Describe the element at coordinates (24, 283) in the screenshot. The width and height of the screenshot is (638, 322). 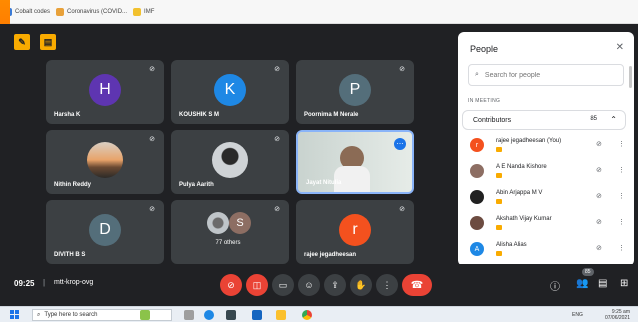
I see `meeting-time: 09:25` at that location.